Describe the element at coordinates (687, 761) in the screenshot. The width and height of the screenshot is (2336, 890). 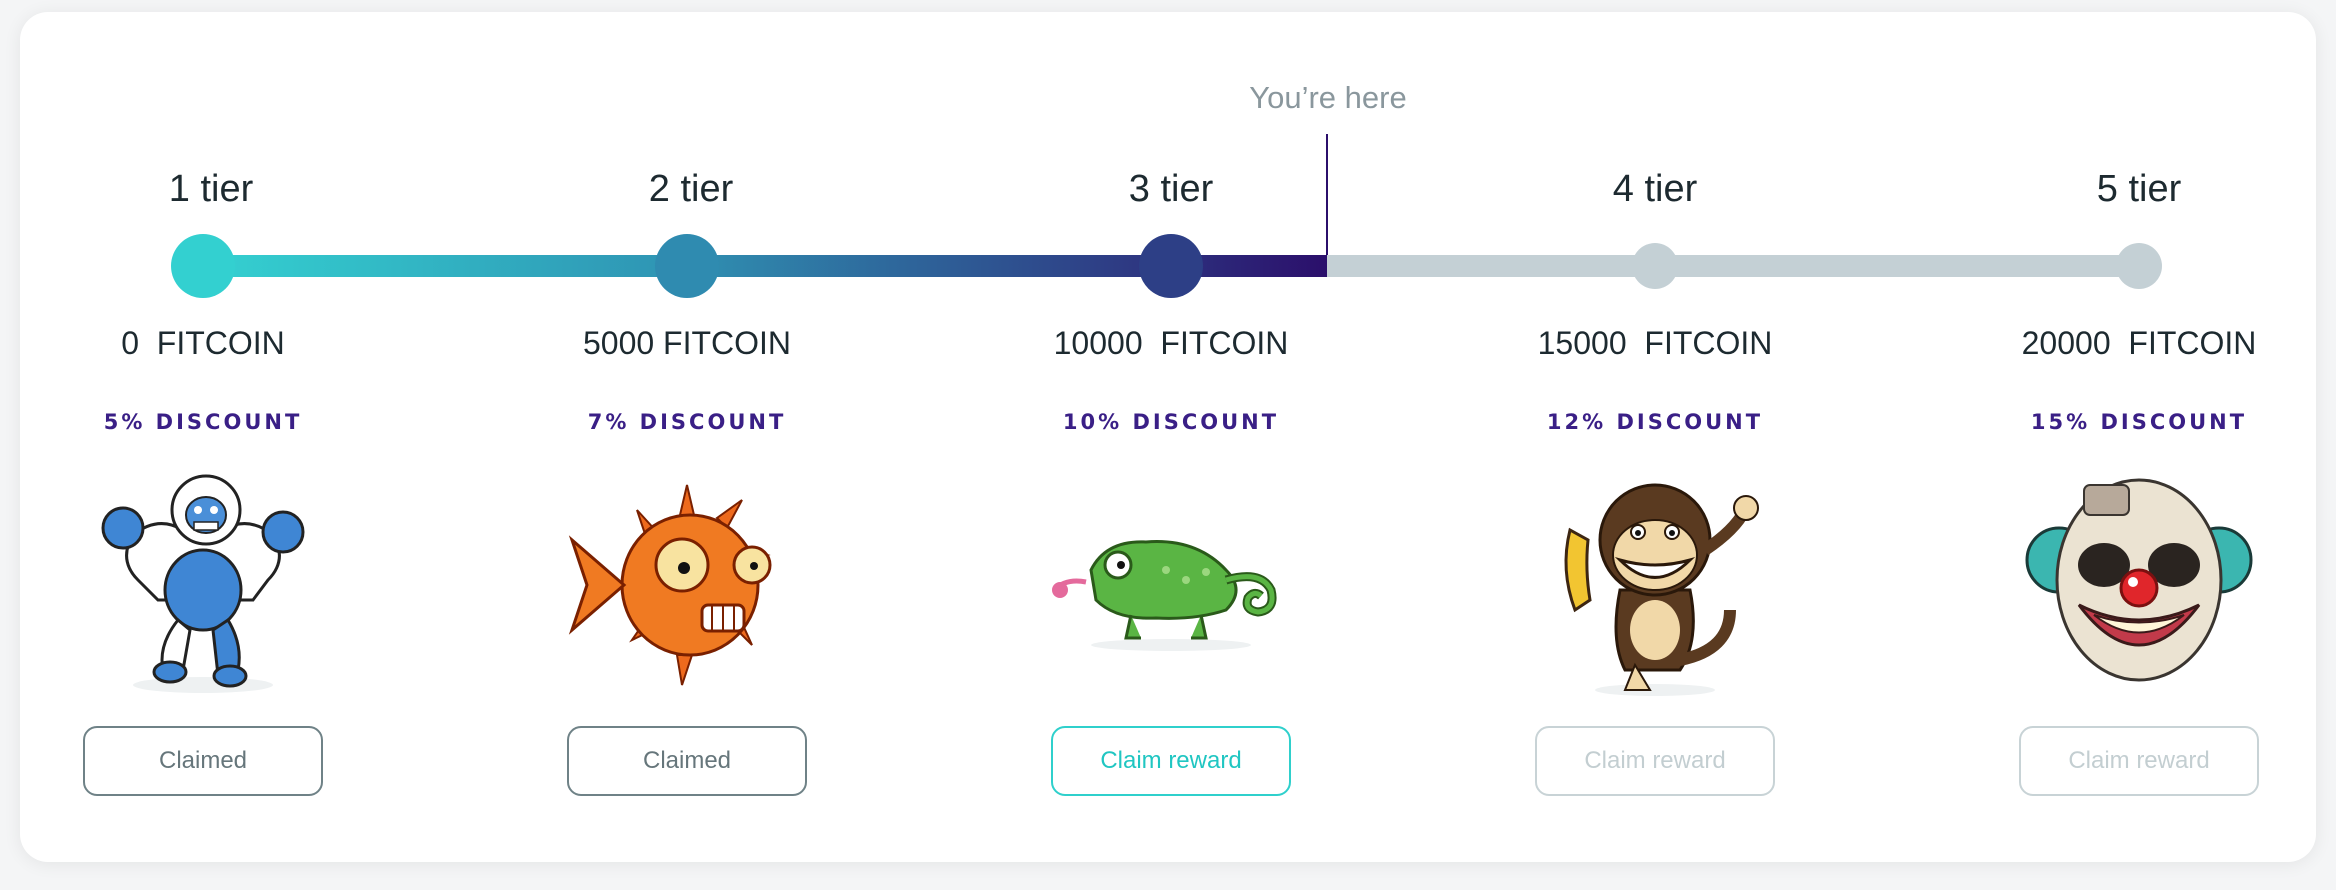
I see `tier-2-claimed-button: Claimed` at that location.